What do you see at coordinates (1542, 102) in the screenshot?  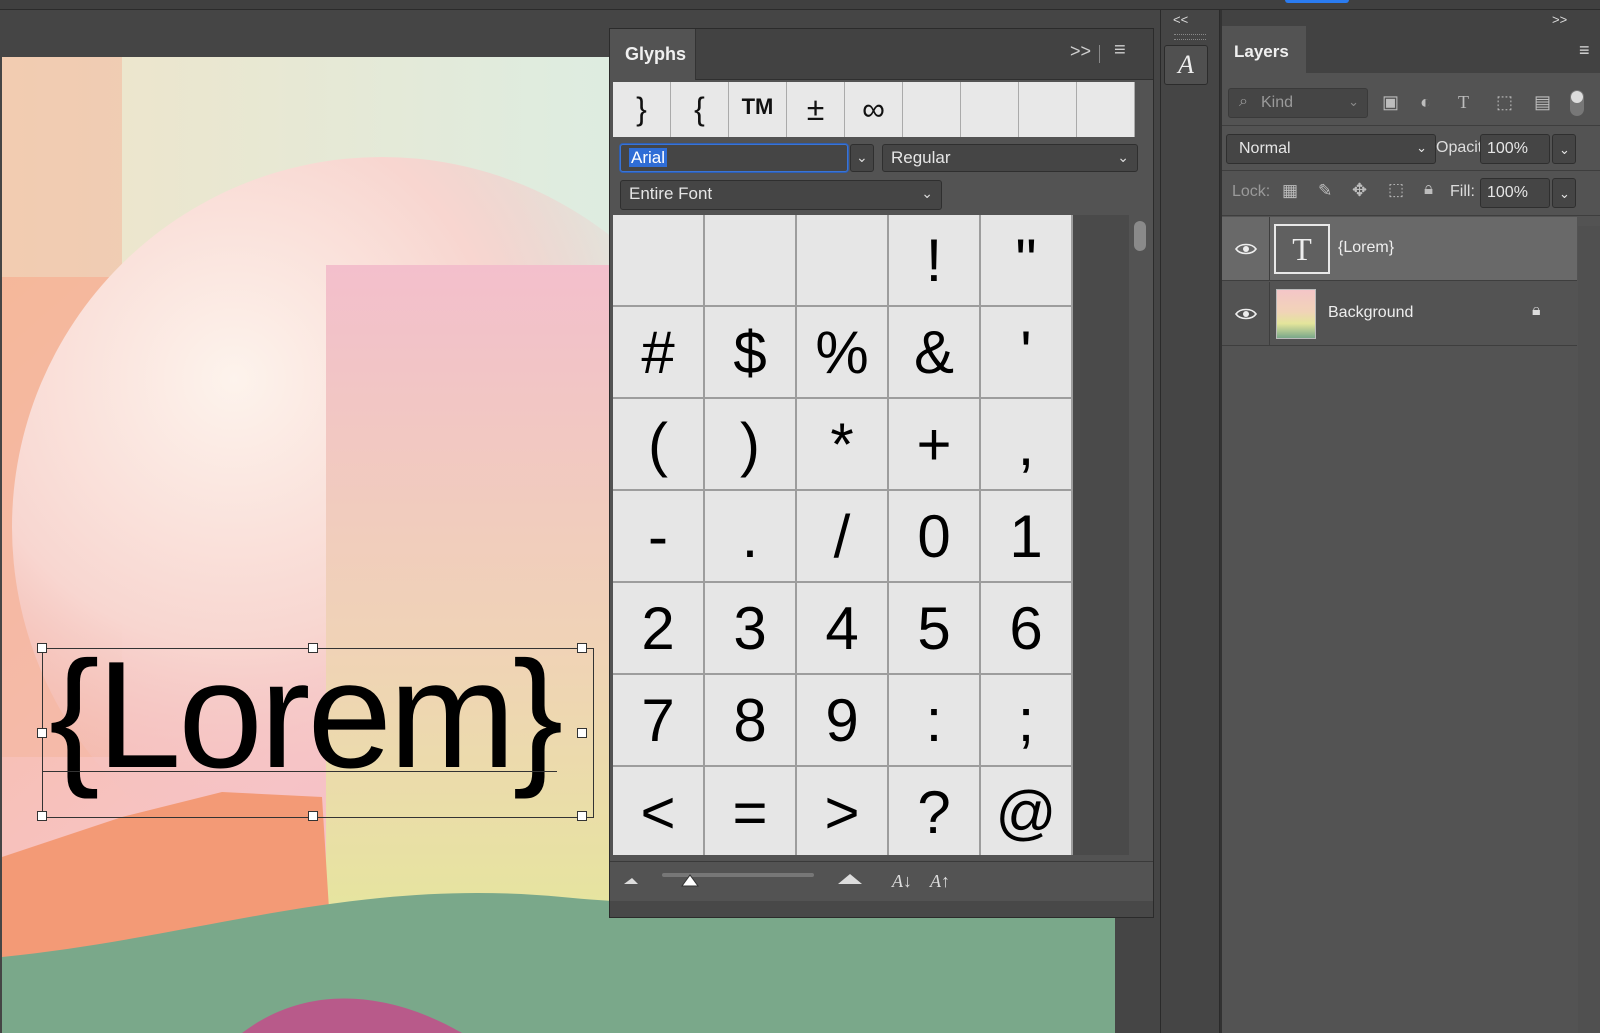 I see `filter-smart-object-icon: ▤` at bounding box center [1542, 102].